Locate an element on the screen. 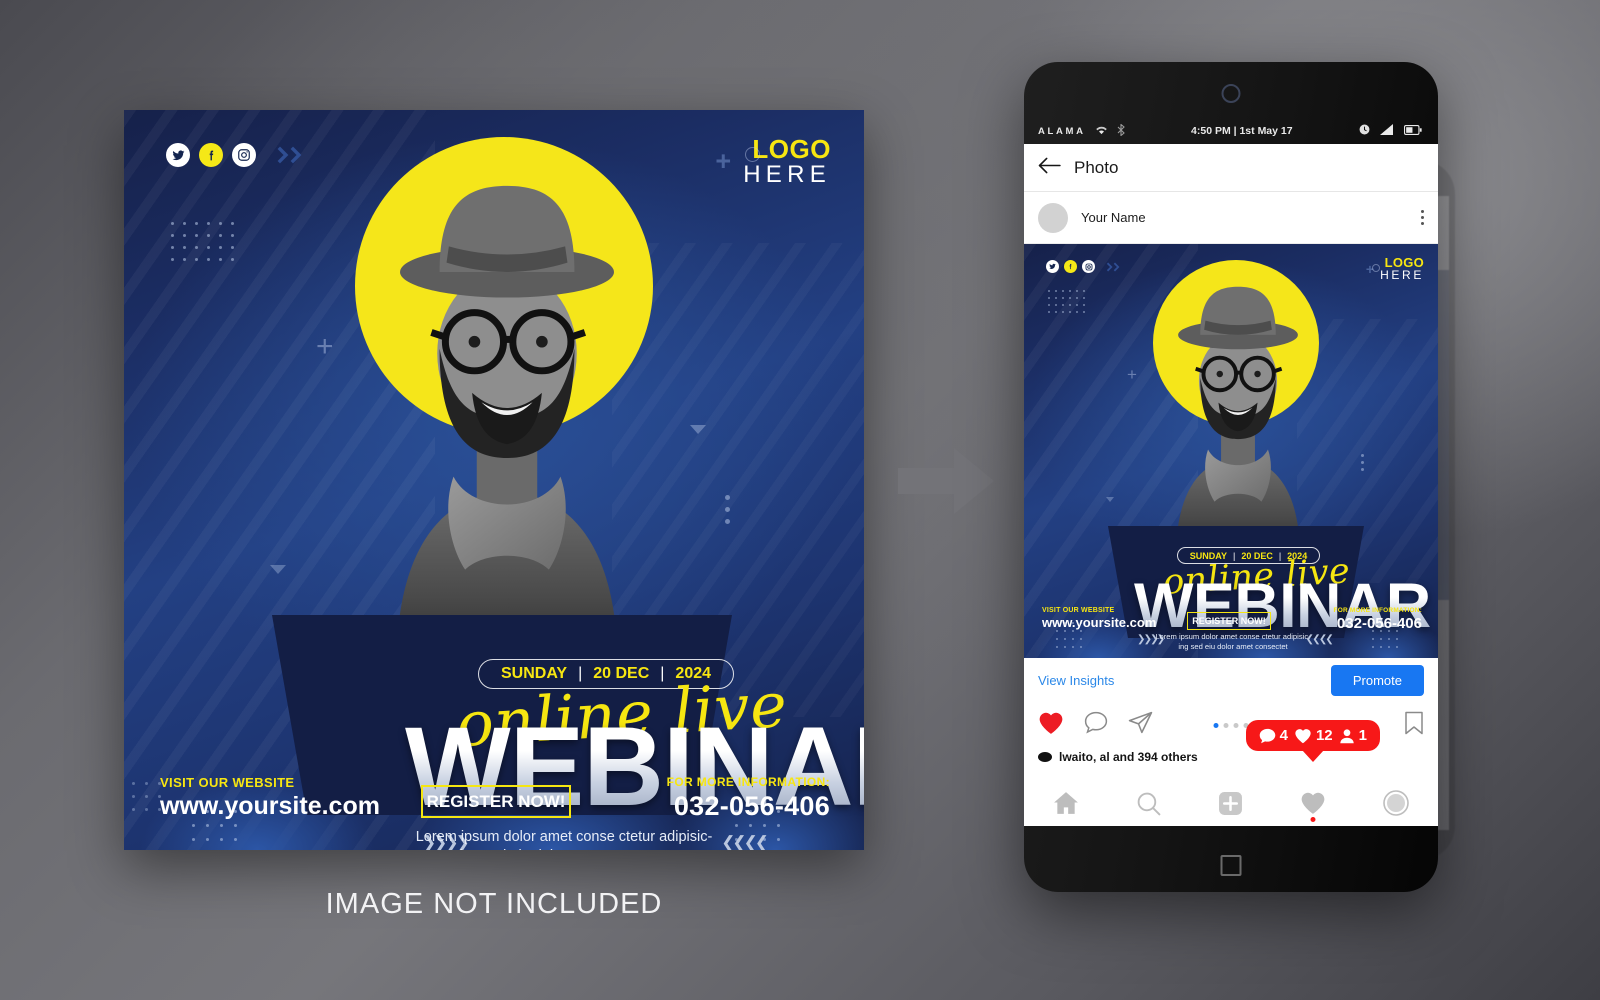 The width and height of the screenshot is (1600, 1000). signal-icon is located at coordinates (1387, 131).